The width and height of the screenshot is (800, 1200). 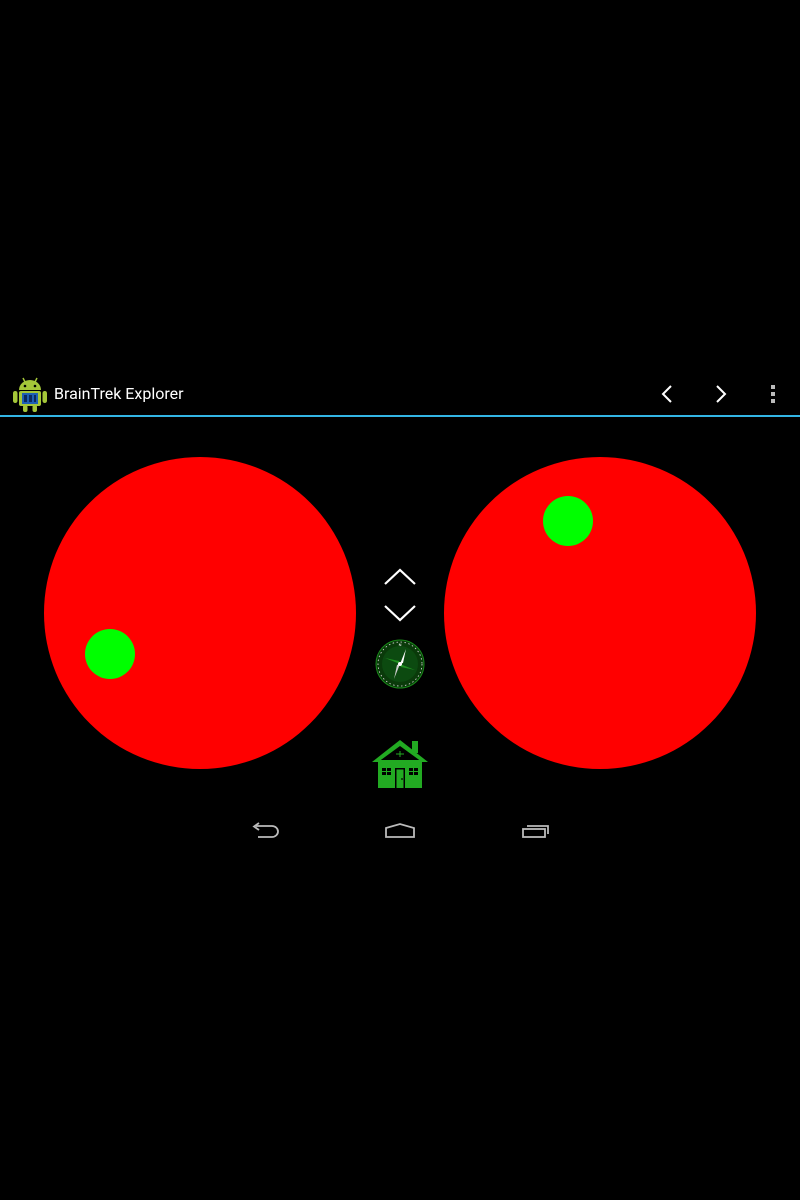 I want to click on chevron-left-icon, so click(x=666, y=394).